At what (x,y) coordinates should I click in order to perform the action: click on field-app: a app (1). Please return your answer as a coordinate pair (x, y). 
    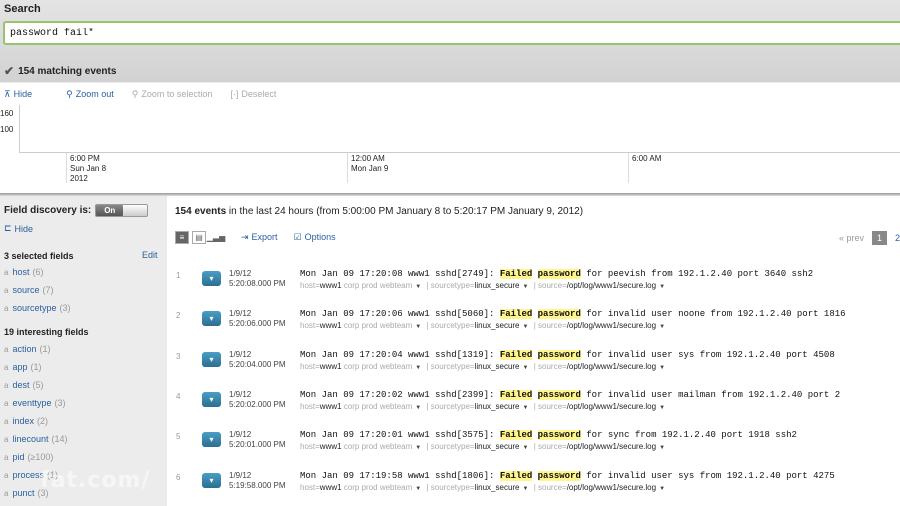
    Looking at the image, I should click on (22, 367).